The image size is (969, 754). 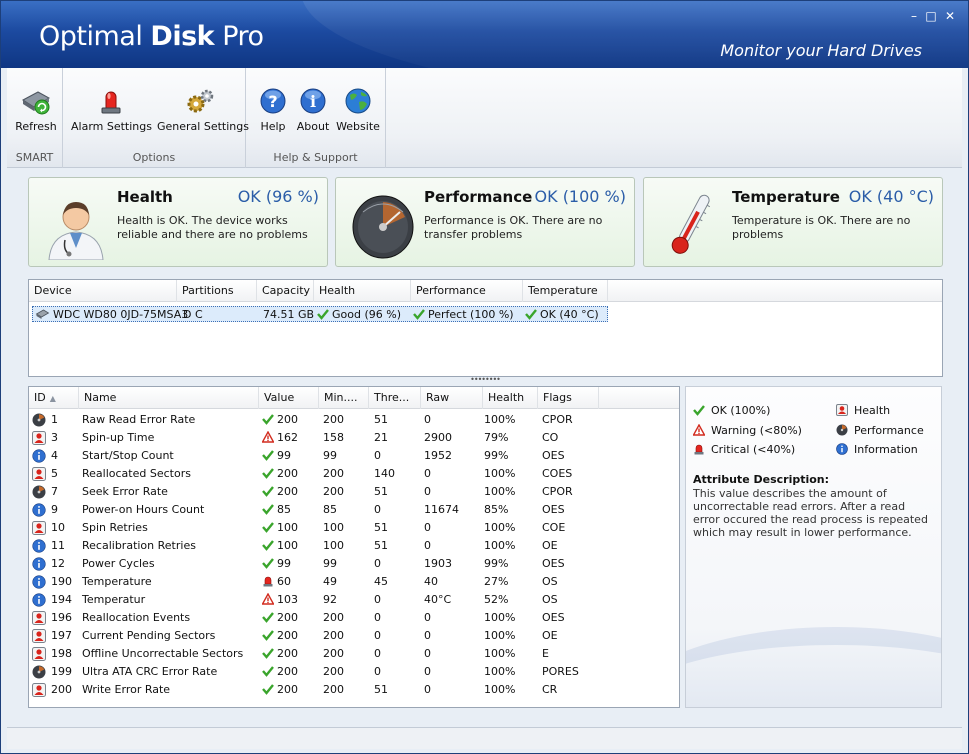 I want to click on website-button: Website, so click(x=358, y=109).